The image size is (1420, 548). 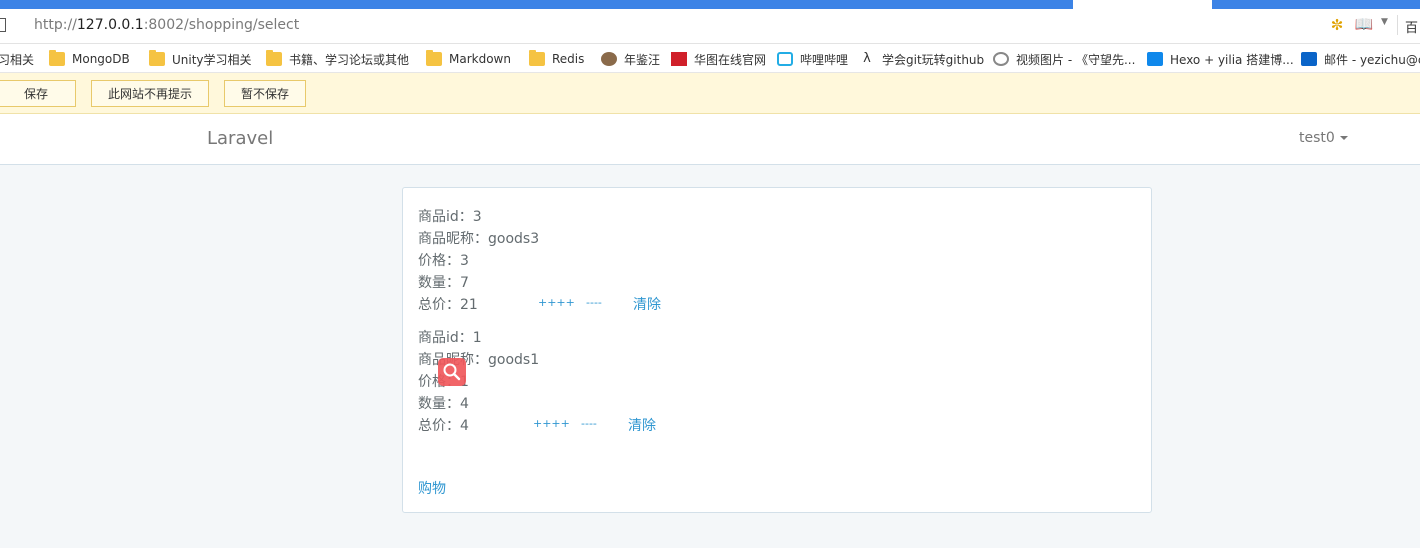 What do you see at coordinates (710, 93) in the screenshot?
I see `password-save-bar: 保存 此网站不再提示 暂不保存` at bounding box center [710, 93].